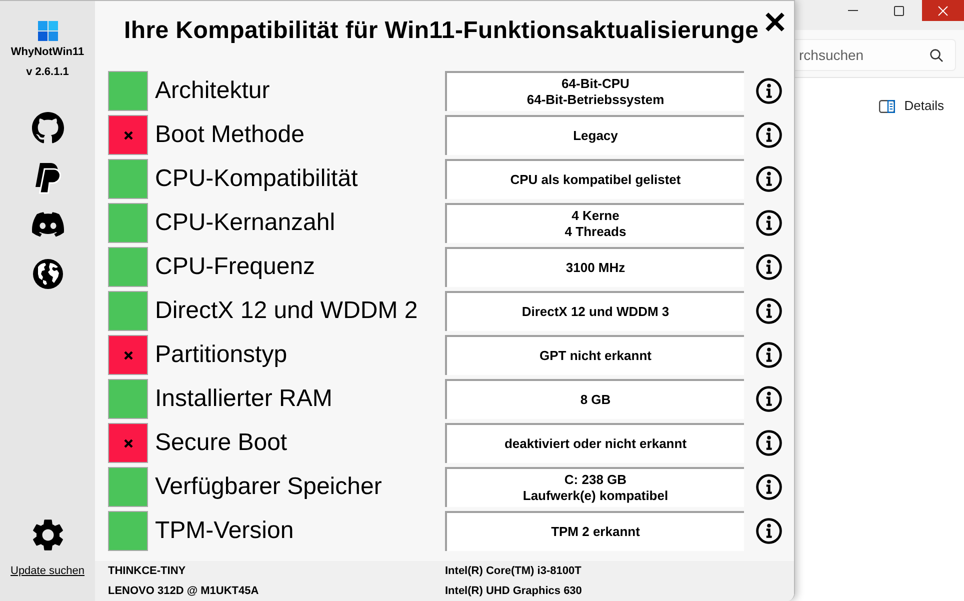  I want to click on check-label: TPM-Version, so click(225, 531).